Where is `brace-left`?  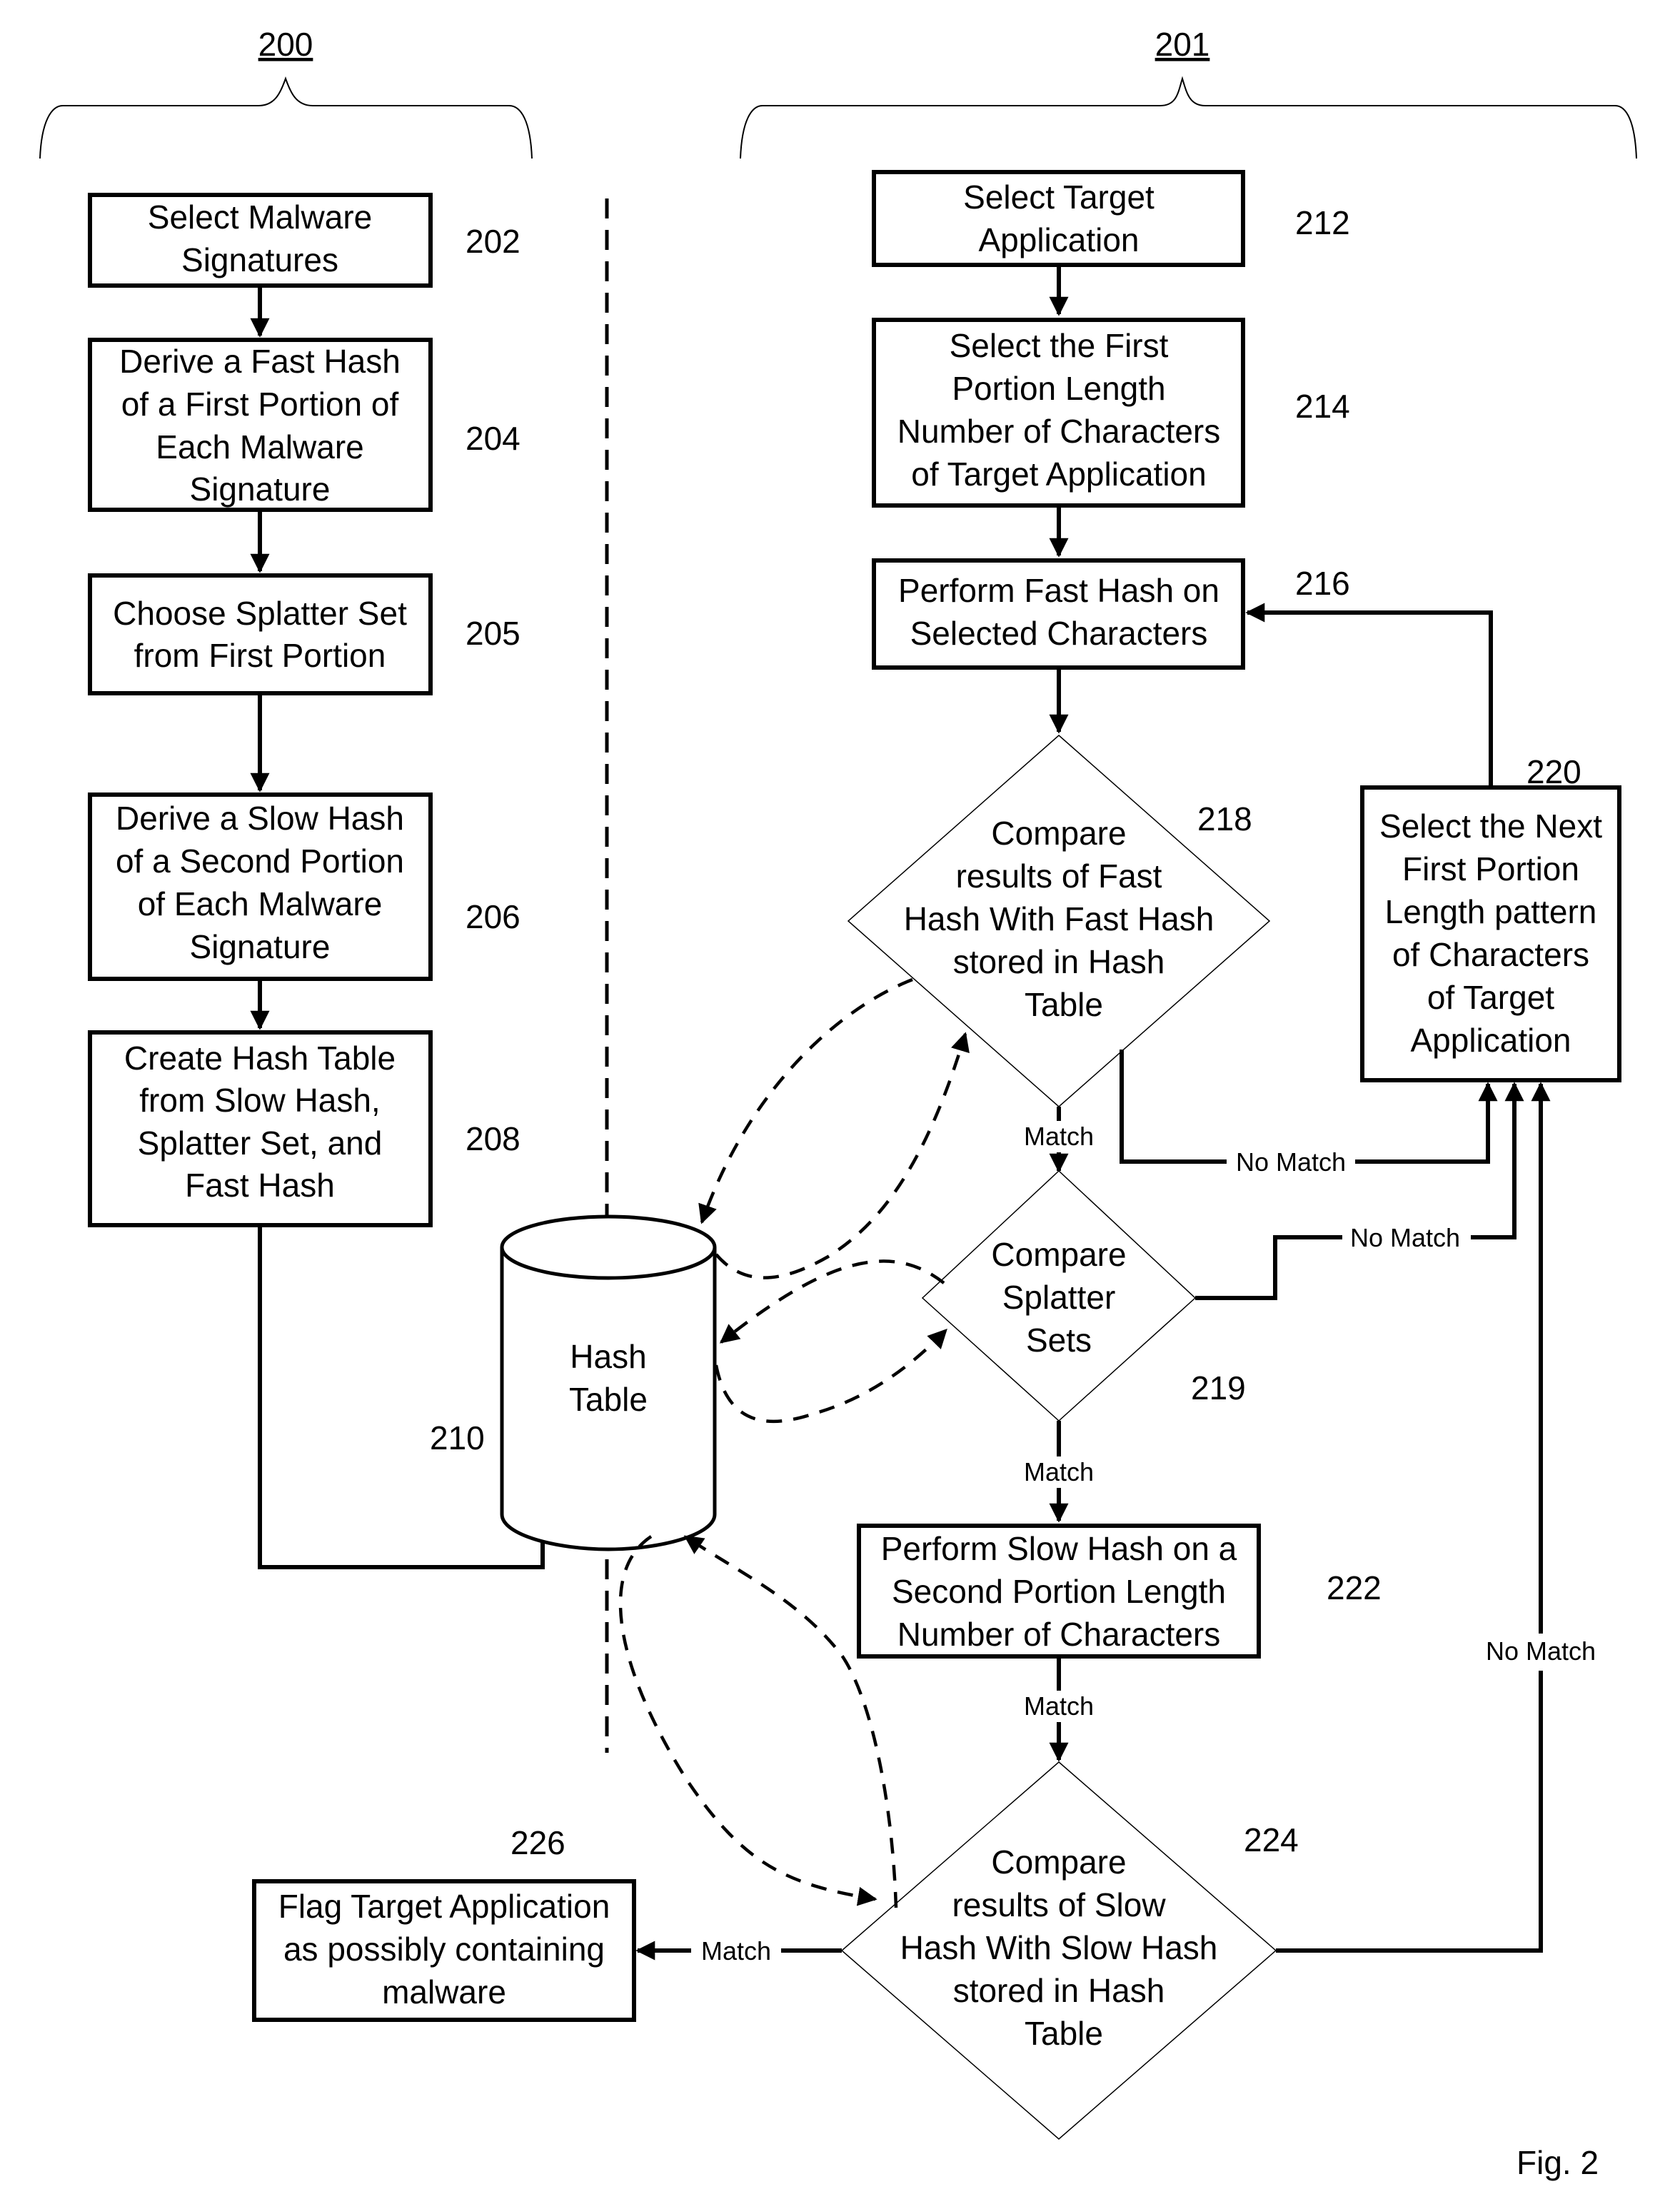
brace-left is located at coordinates (286, 117).